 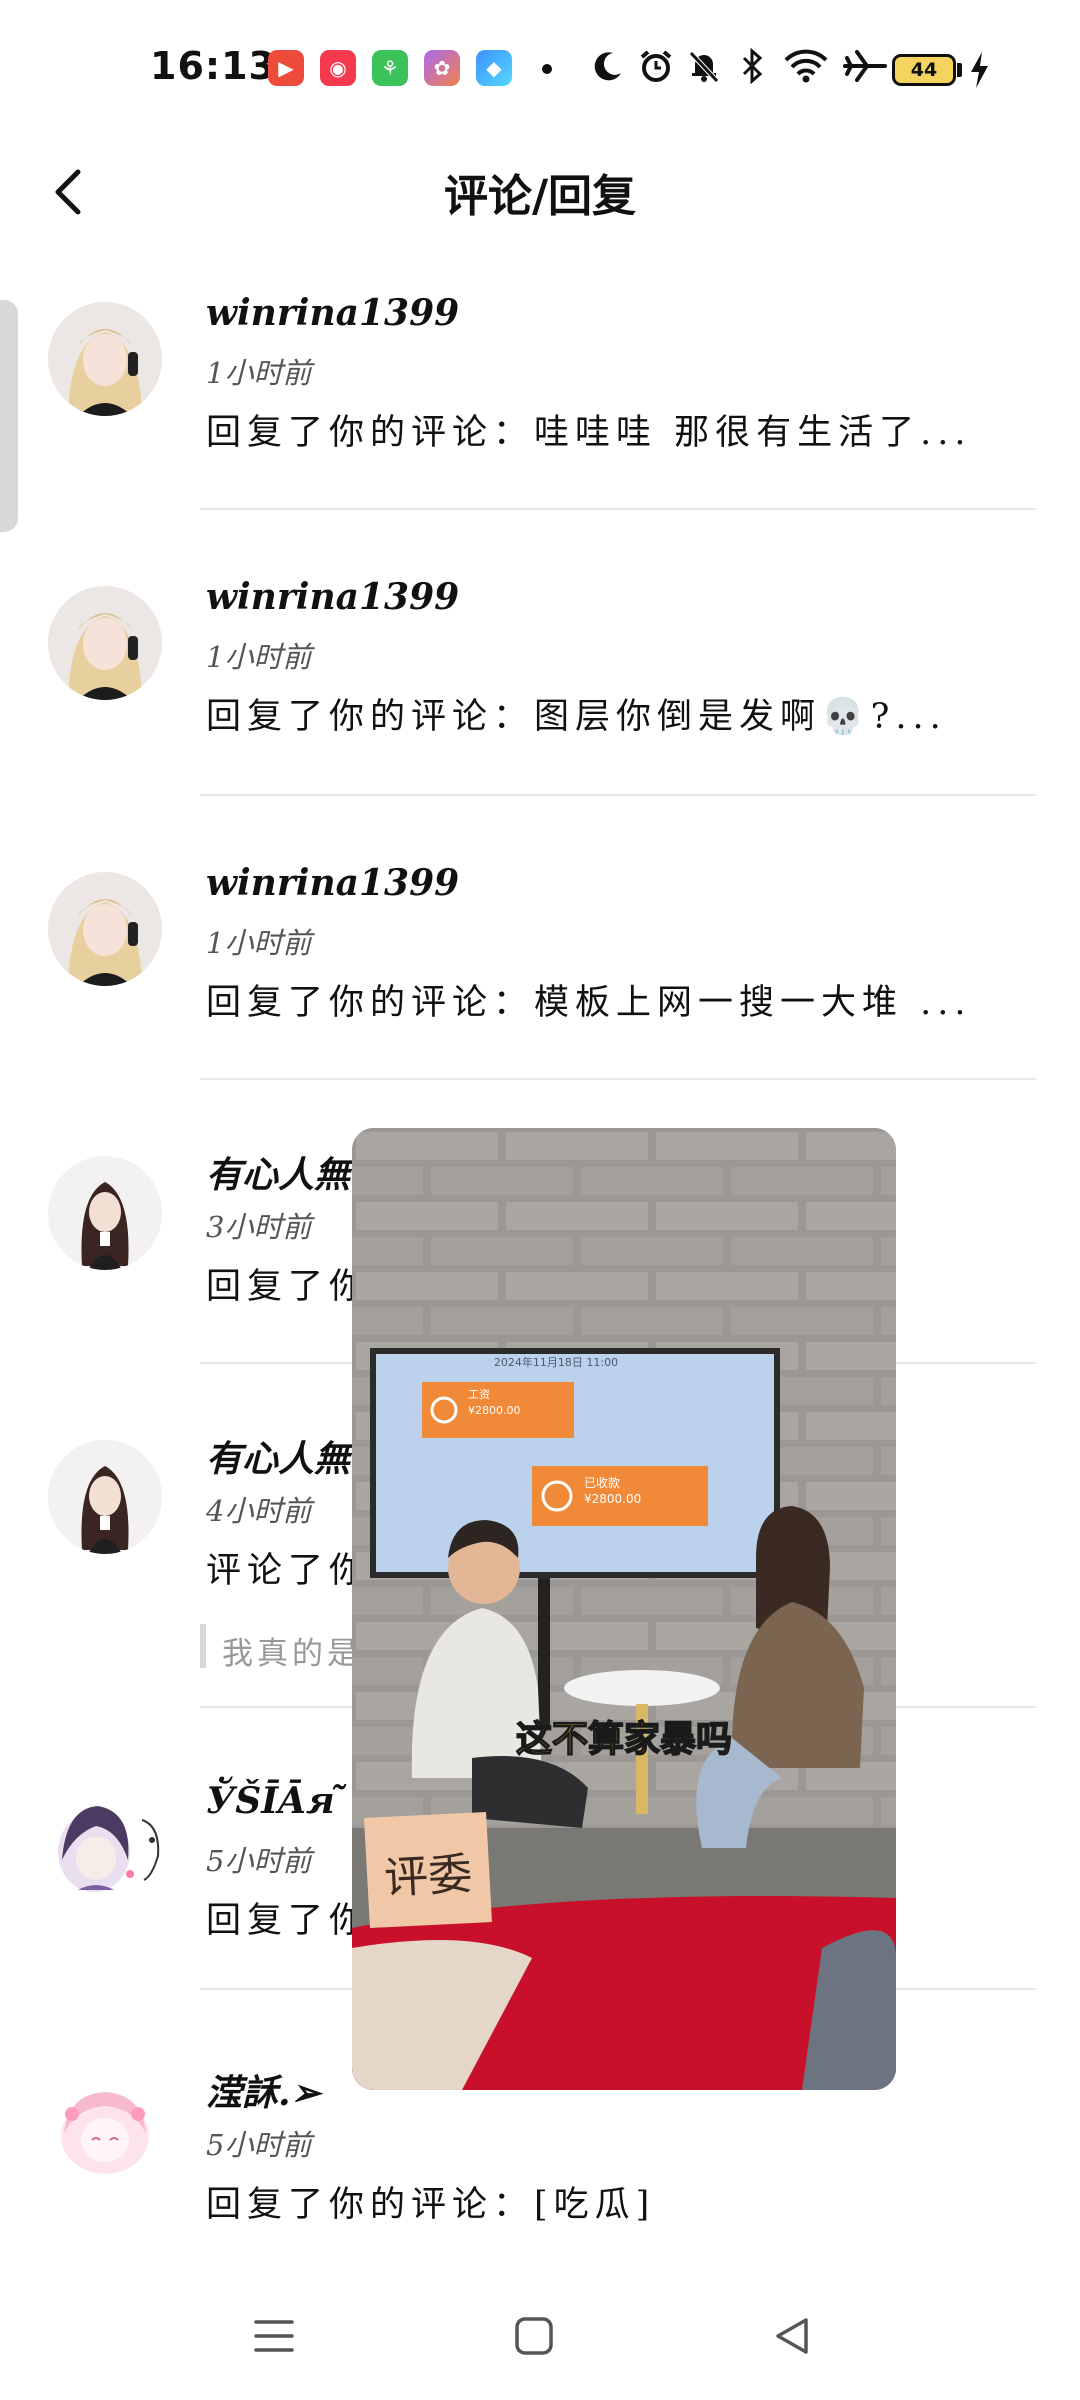 What do you see at coordinates (263, 2090) in the screenshot?
I see `username: 滢訸.➢` at bounding box center [263, 2090].